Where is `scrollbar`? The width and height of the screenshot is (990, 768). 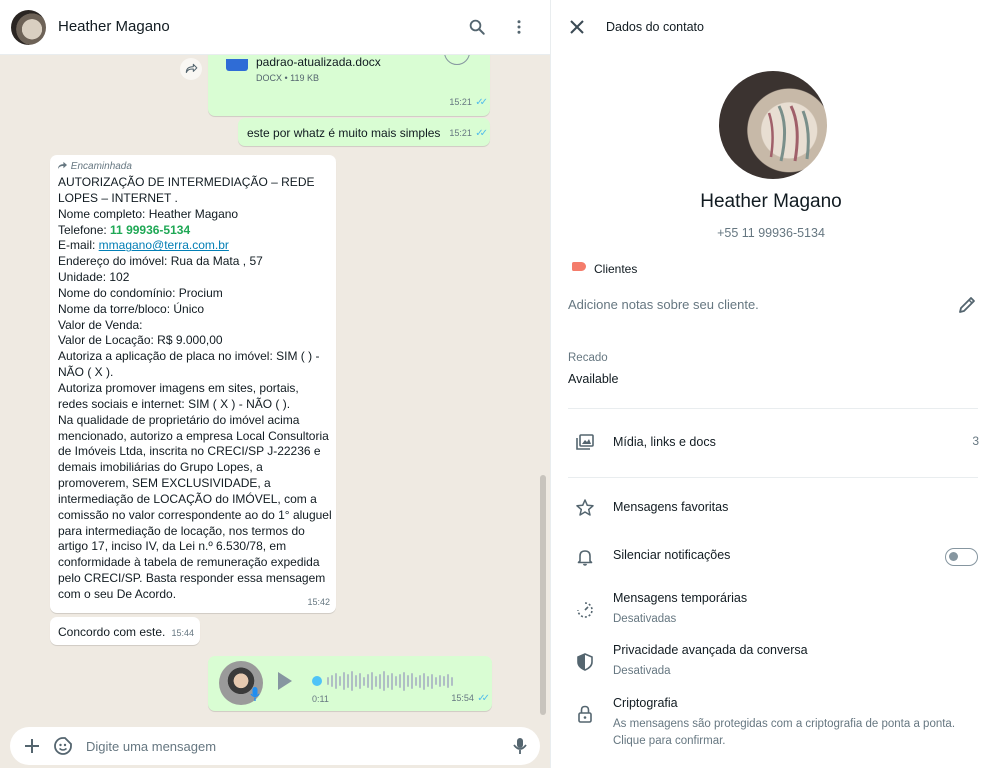 scrollbar is located at coordinates (543, 595).